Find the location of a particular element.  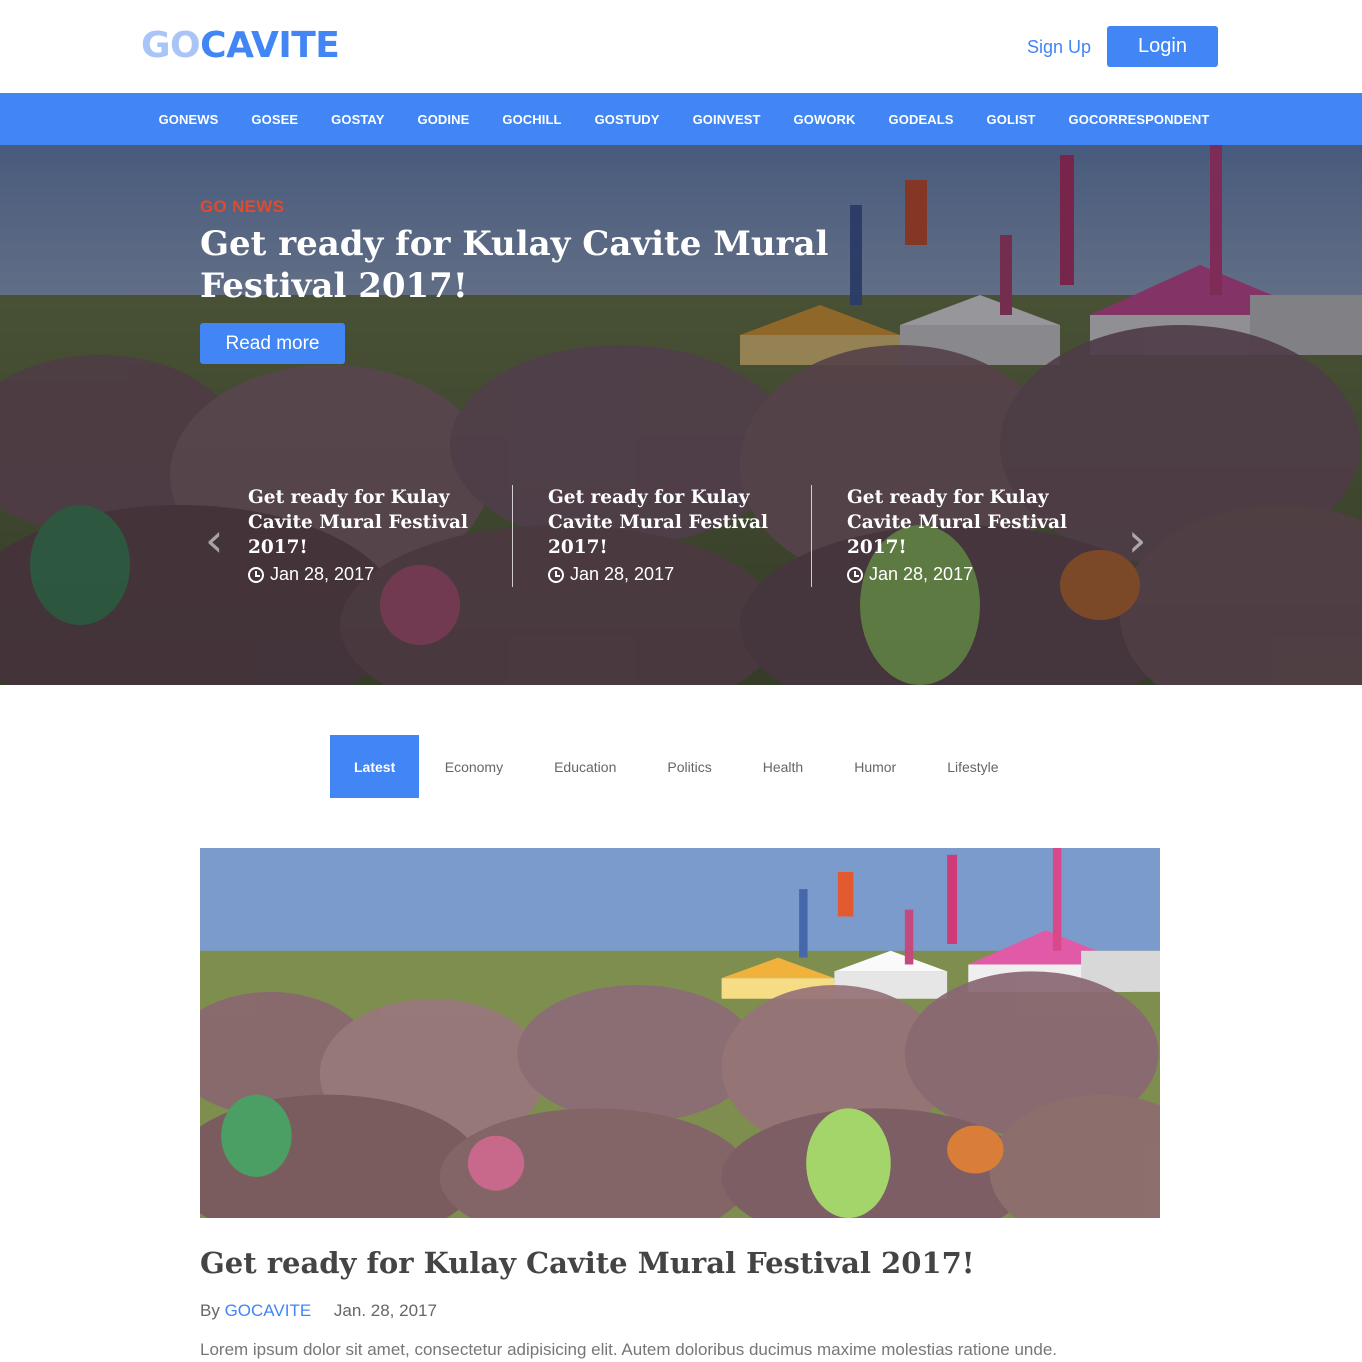

site-header: GOCAVITE Sign Up Login is located at coordinates (681, 46).